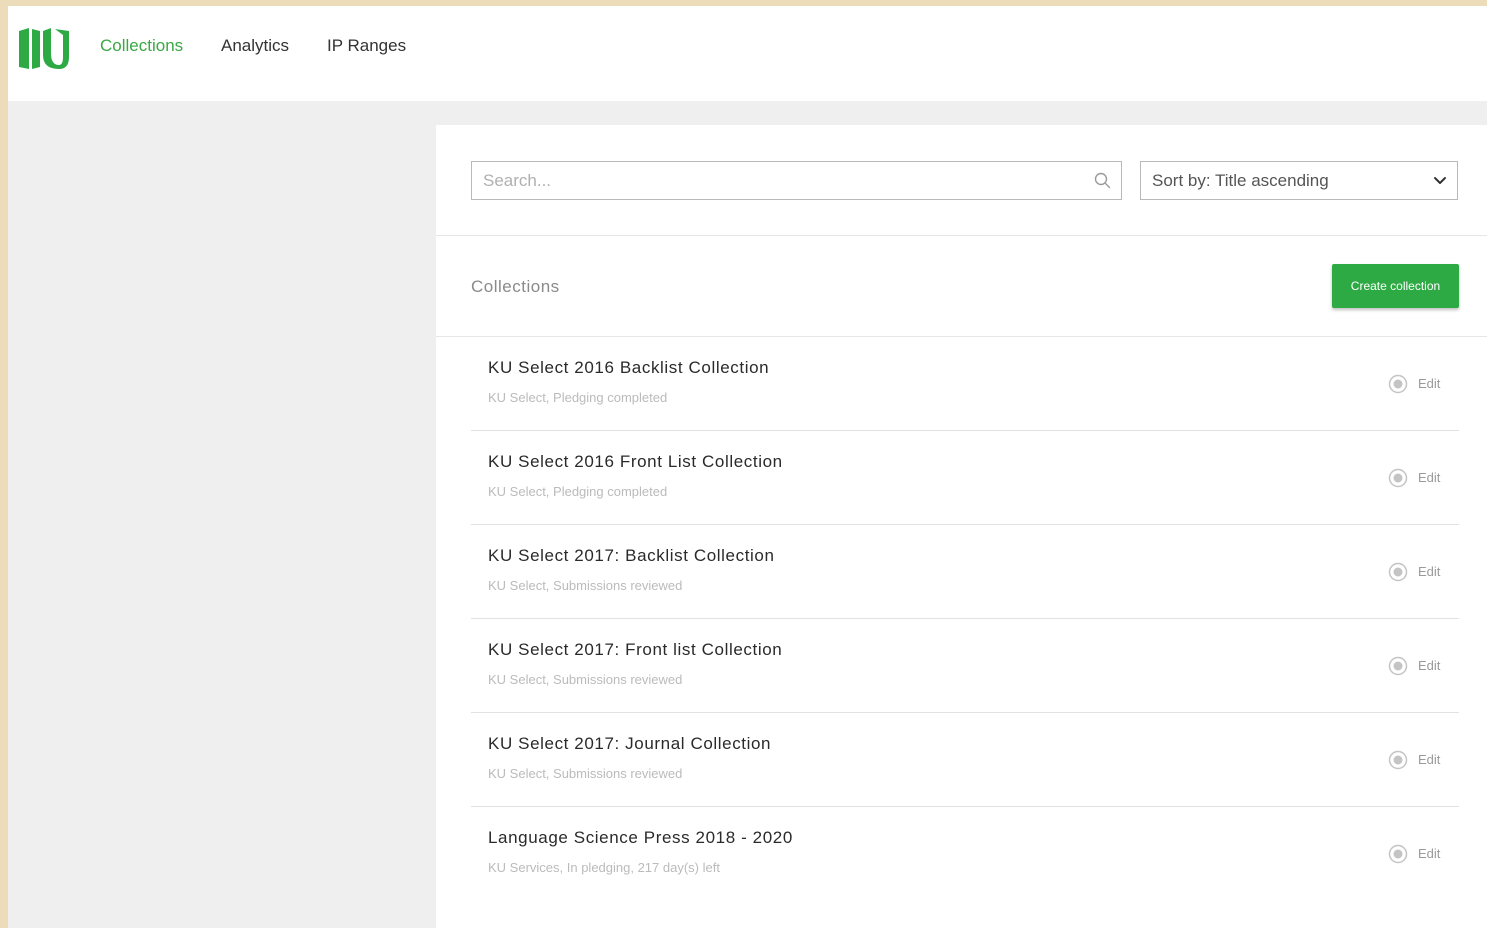 The width and height of the screenshot is (1487, 928). Describe the element at coordinates (515, 286) in the screenshot. I see `section-title: Collections` at that location.